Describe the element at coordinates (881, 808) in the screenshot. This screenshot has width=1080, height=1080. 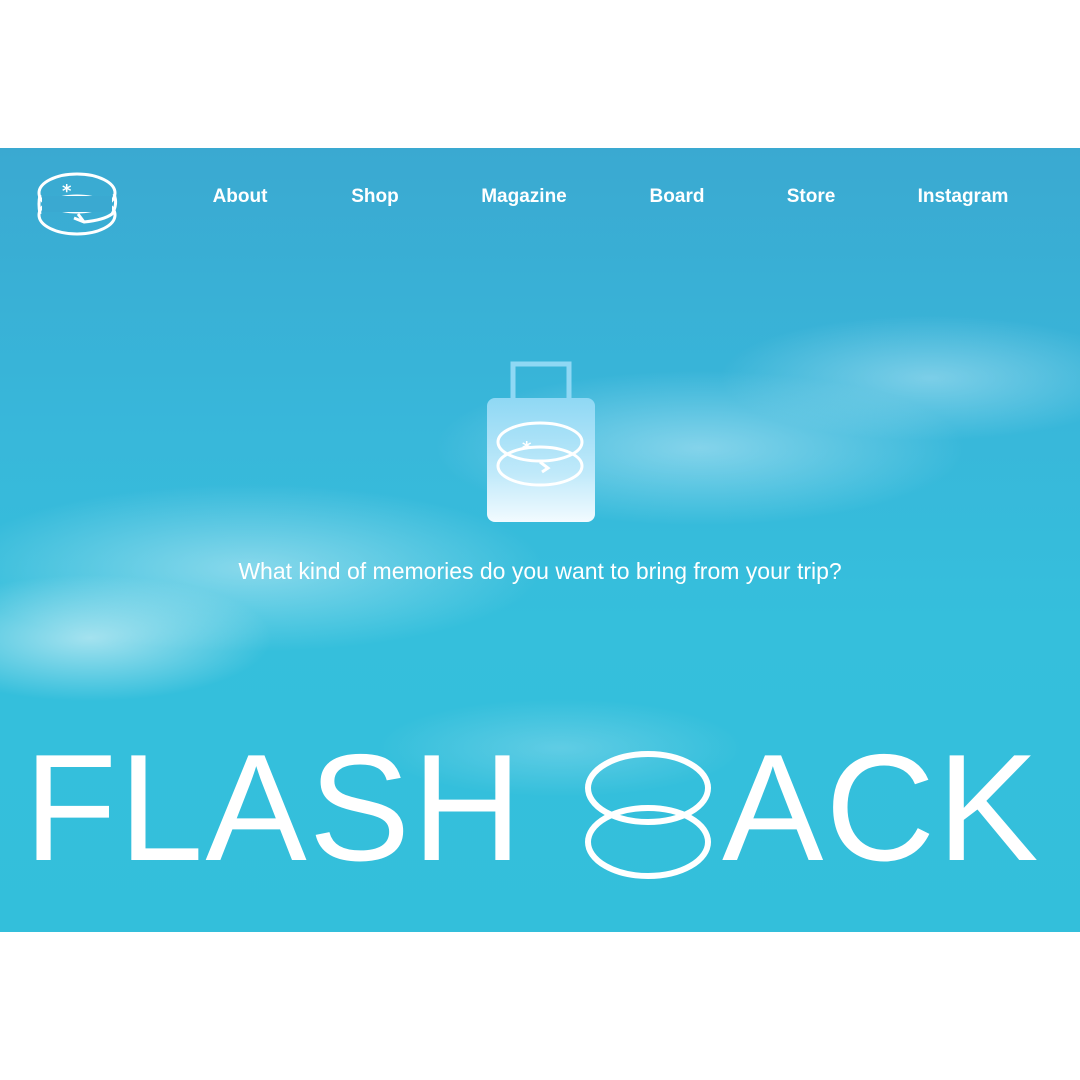
I see `title-ack: ACK` at that location.